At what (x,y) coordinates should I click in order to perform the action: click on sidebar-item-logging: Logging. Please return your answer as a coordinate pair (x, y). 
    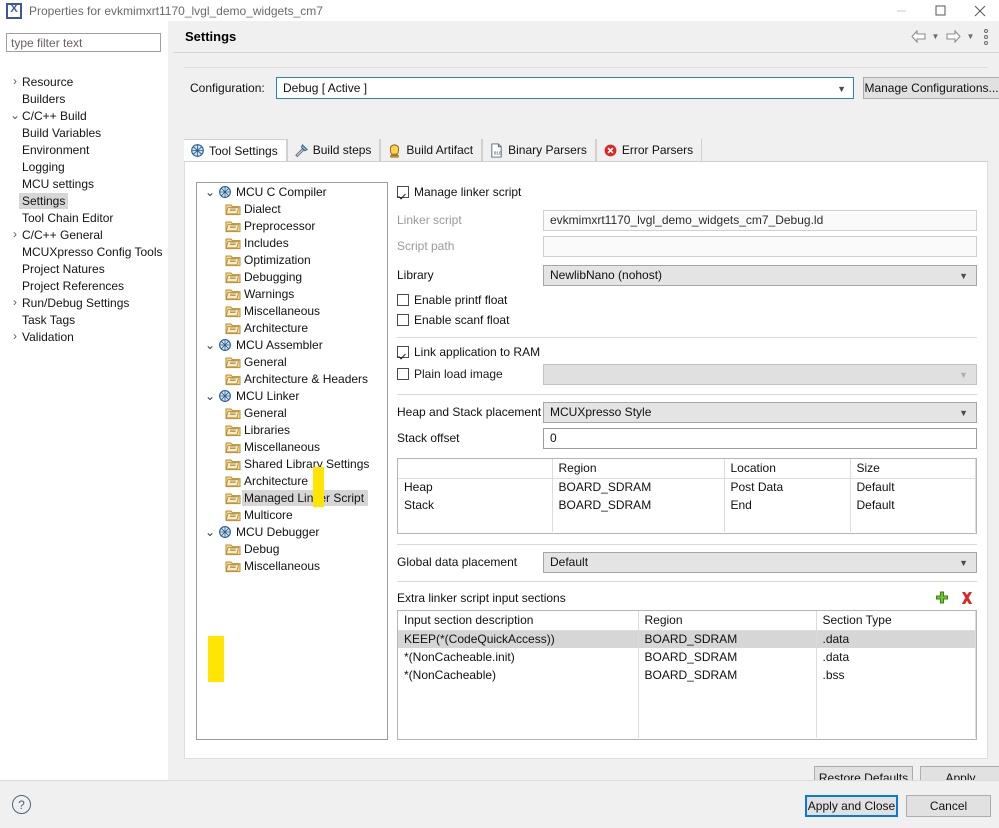
    Looking at the image, I should click on (84, 166).